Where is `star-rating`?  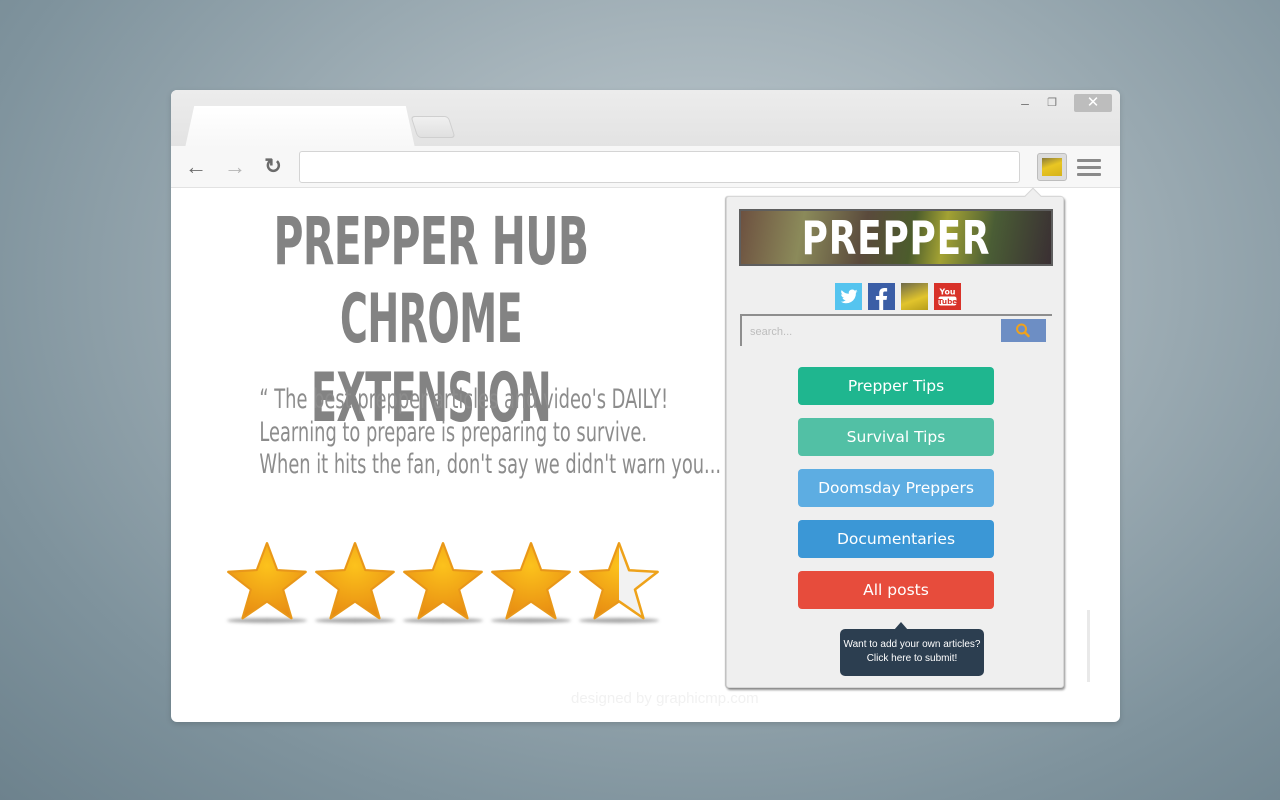 star-rating is located at coordinates (445, 585).